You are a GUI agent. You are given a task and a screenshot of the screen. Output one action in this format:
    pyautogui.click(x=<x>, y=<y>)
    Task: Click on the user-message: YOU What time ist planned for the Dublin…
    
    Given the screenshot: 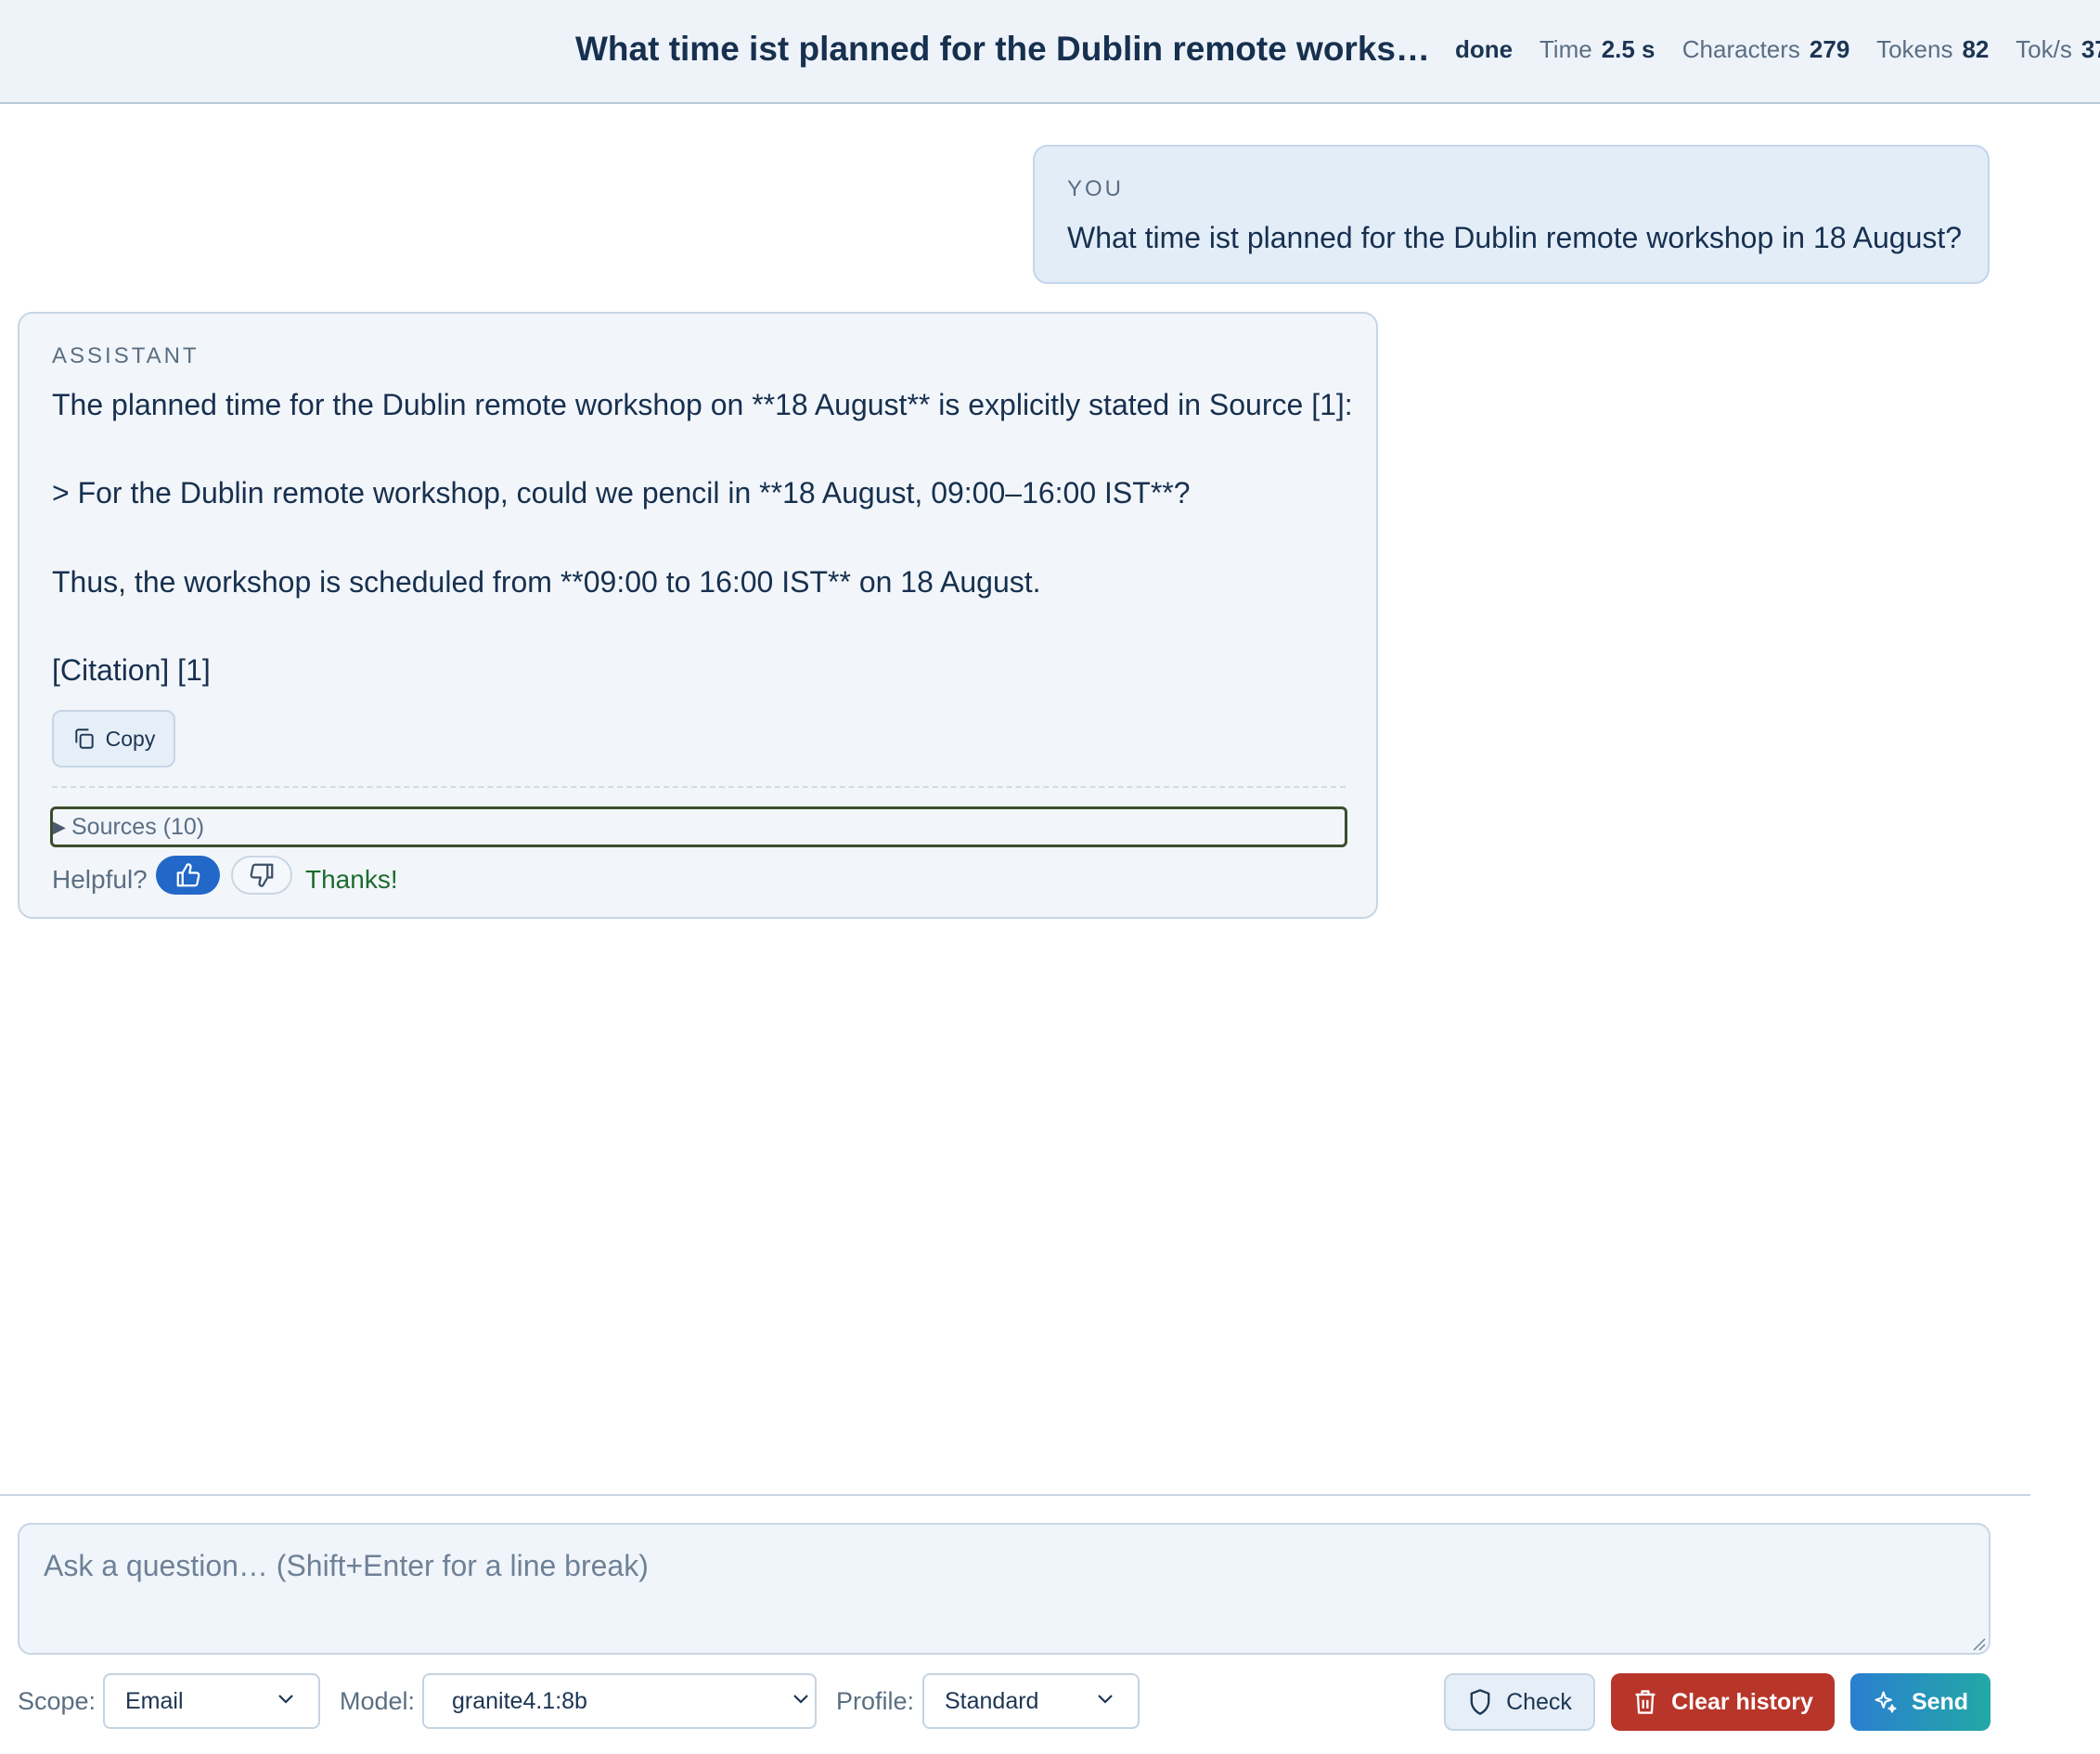 What is the action you would take?
    pyautogui.click(x=1512, y=214)
    